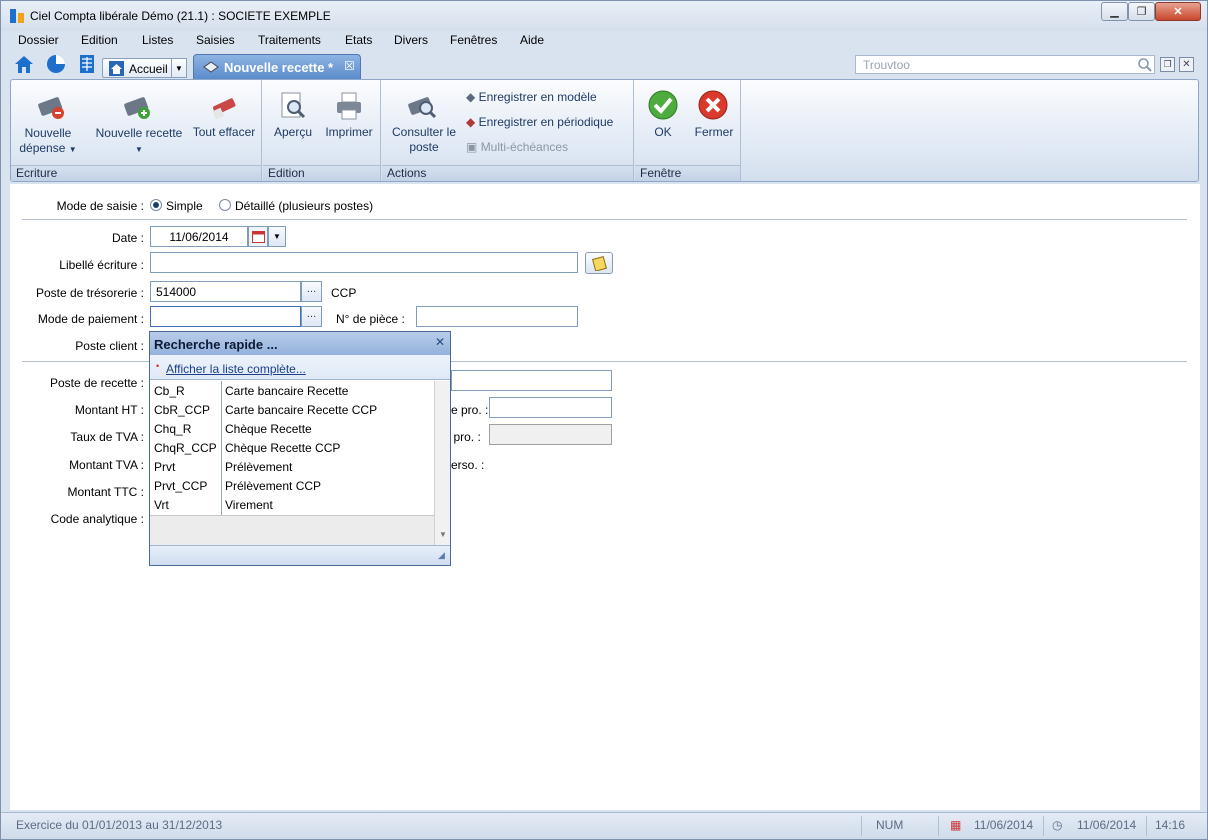  Describe the element at coordinates (199, 236) in the screenshot. I see `date-field: 11/06/2014` at that location.